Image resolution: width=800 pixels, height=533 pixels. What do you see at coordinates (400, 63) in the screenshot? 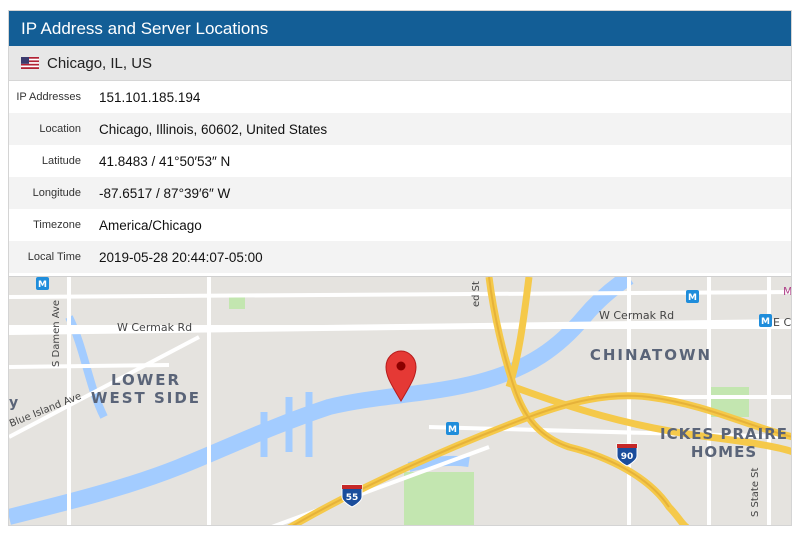
I see `location-heading: Chicago, IL, US` at bounding box center [400, 63].